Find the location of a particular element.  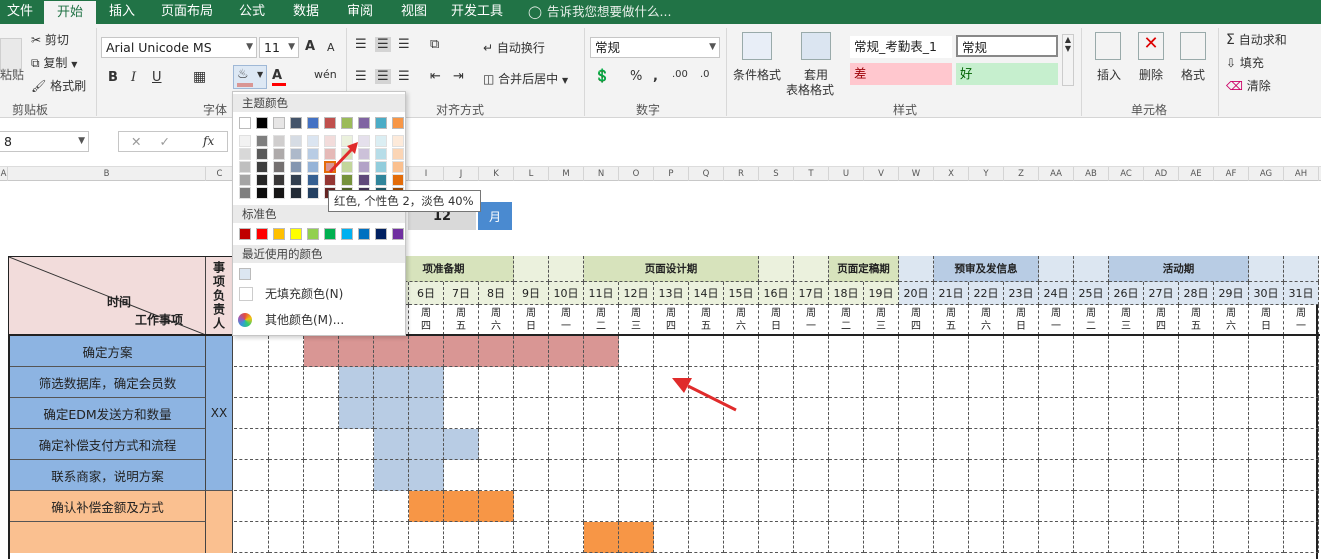

day-cell: 31日 is located at coordinates (1301, 293).